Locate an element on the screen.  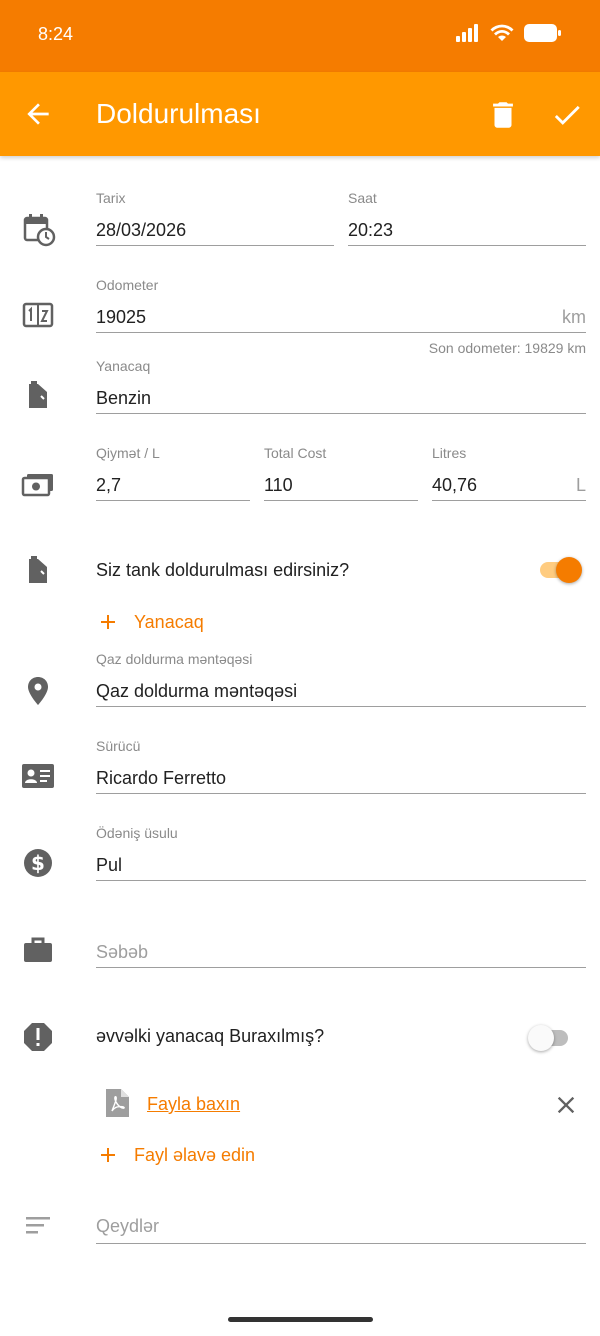
odometer-icon is located at coordinates (38, 316).